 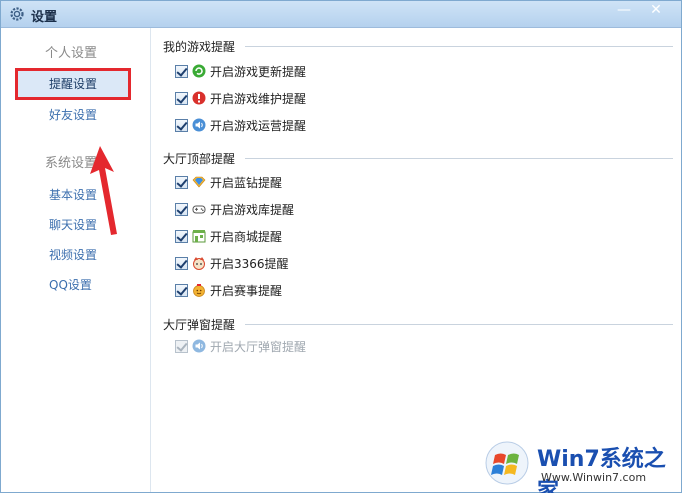 What do you see at coordinates (252, 209) in the screenshot?
I see `row-label: 开启游戏库提醒` at bounding box center [252, 209].